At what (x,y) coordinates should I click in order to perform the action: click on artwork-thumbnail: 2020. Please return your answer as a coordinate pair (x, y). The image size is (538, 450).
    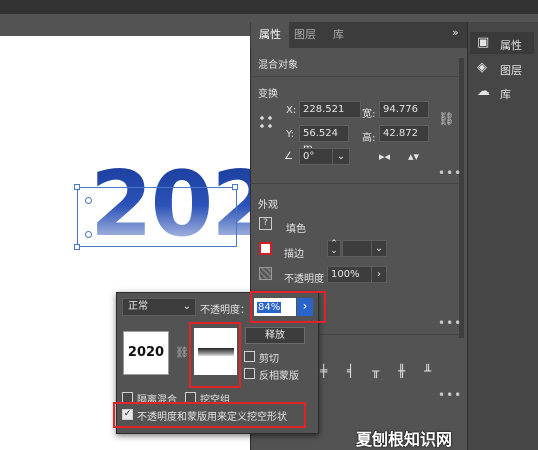
    Looking at the image, I should click on (146, 353).